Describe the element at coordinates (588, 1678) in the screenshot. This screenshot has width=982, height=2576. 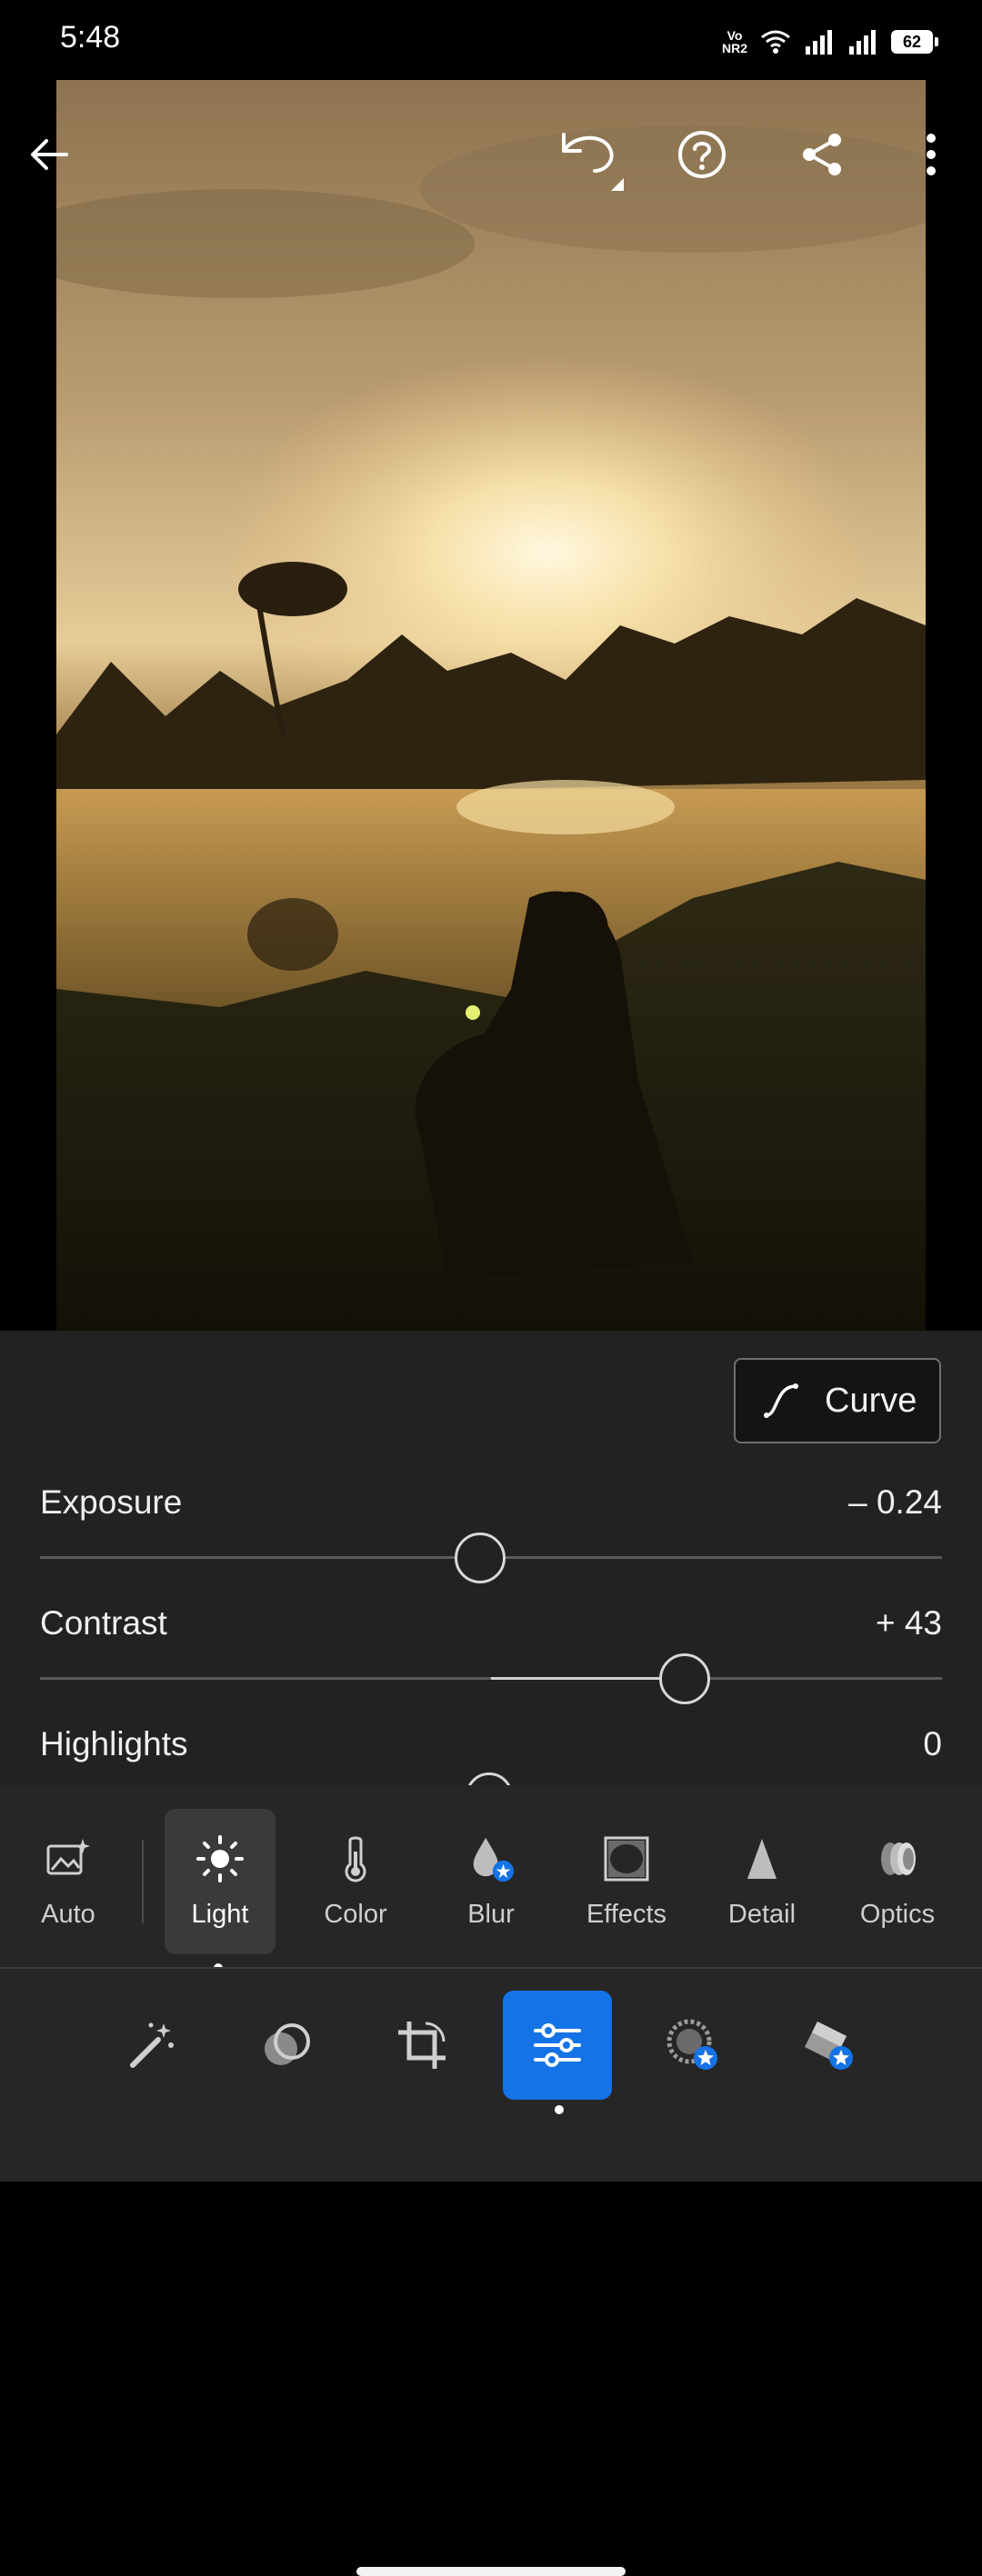
I see `slider-fill` at that location.